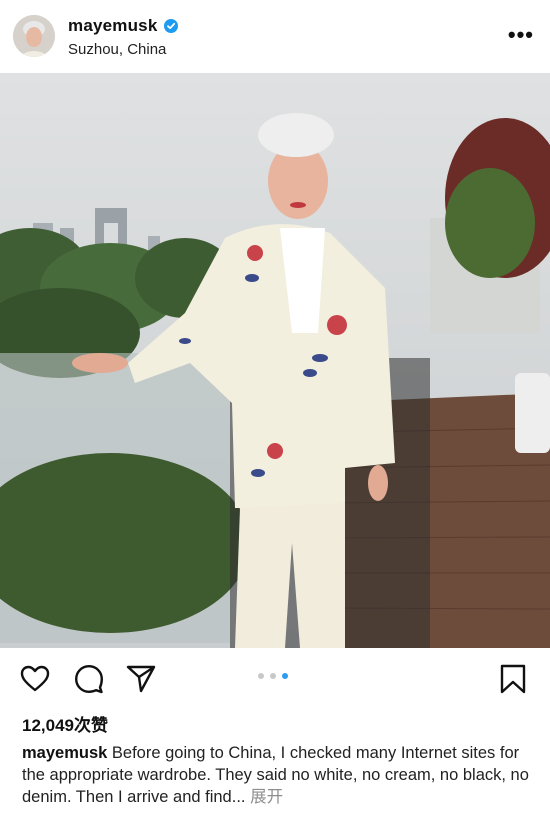 The width and height of the screenshot is (550, 815). I want to click on post-header: mayemusk Suzhou, China •••, so click(275, 36).